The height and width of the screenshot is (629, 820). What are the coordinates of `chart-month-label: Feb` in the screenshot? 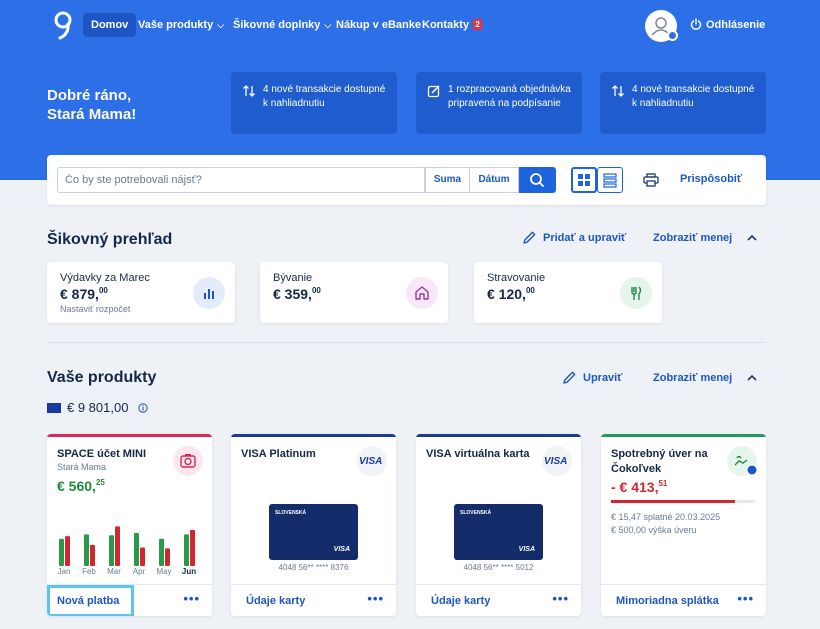 It's located at (89, 571).